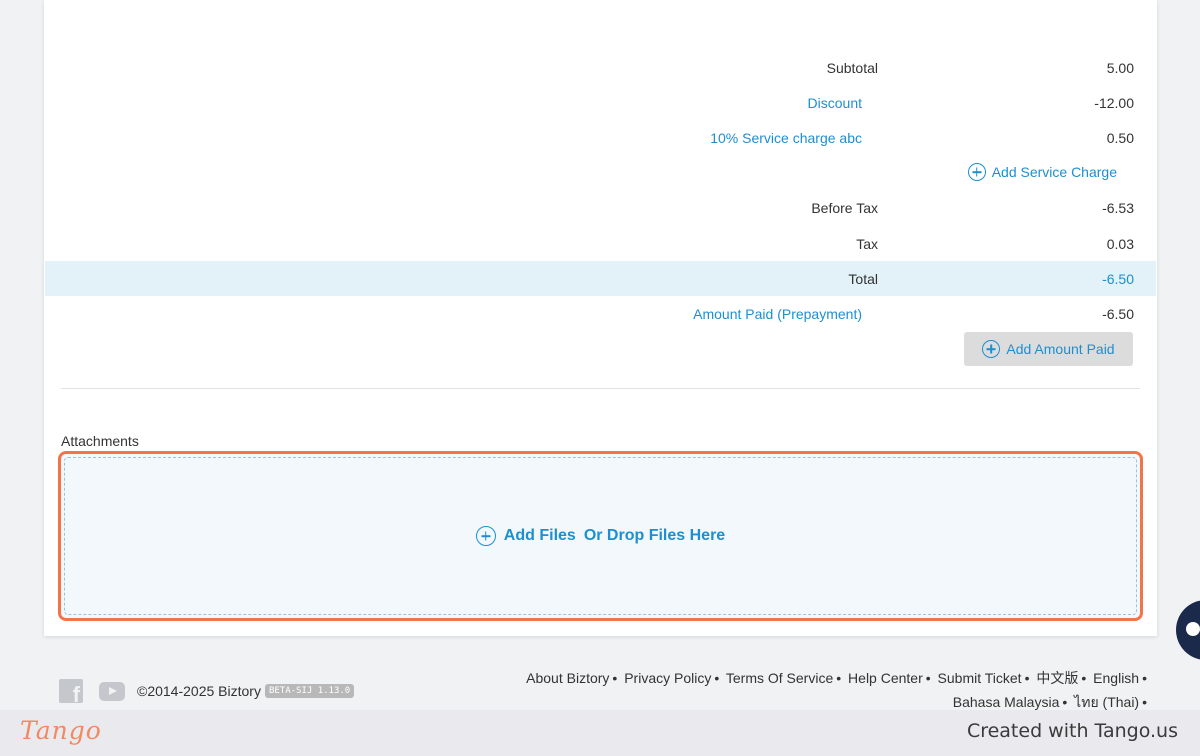 The width and height of the screenshot is (1200, 756). What do you see at coordinates (1006, 702) in the screenshot?
I see `footer-link-malay: Bahasa Malaysia` at bounding box center [1006, 702].